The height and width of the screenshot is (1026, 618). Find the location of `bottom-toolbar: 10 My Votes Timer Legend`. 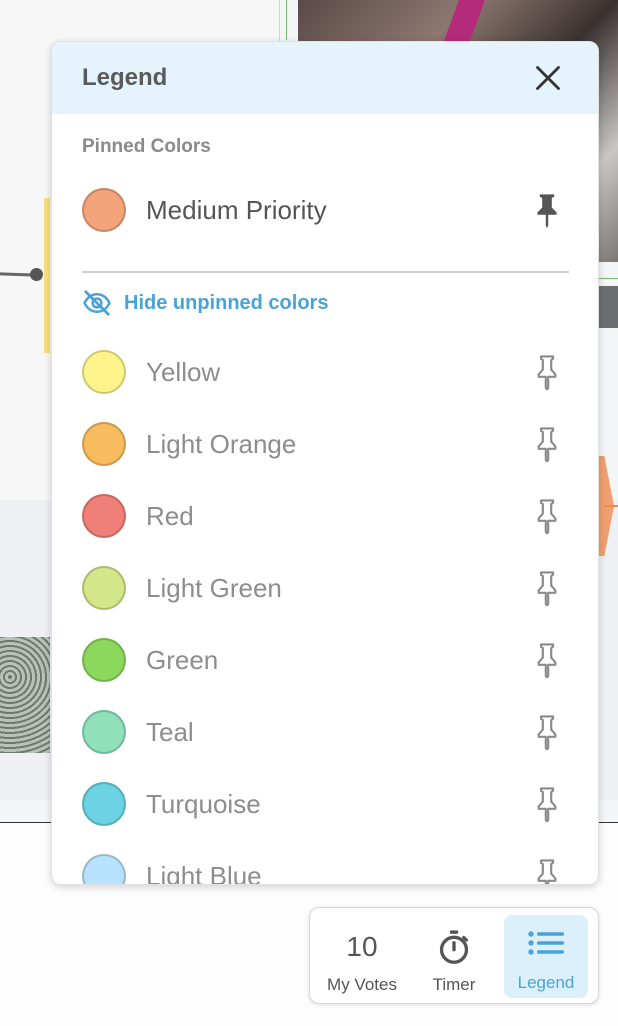

bottom-toolbar: 10 My Votes Timer Legend is located at coordinates (454, 955).